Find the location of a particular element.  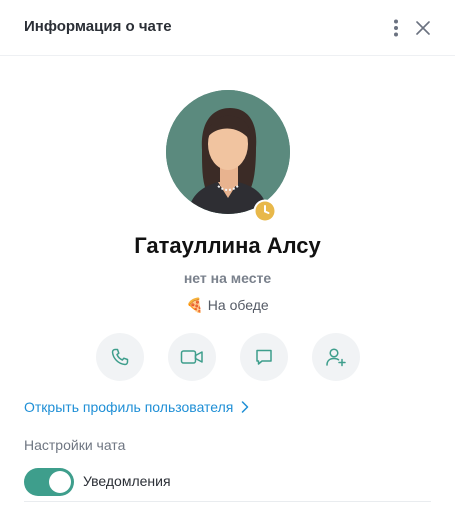

close-icon is located at coordinates (423, 28).